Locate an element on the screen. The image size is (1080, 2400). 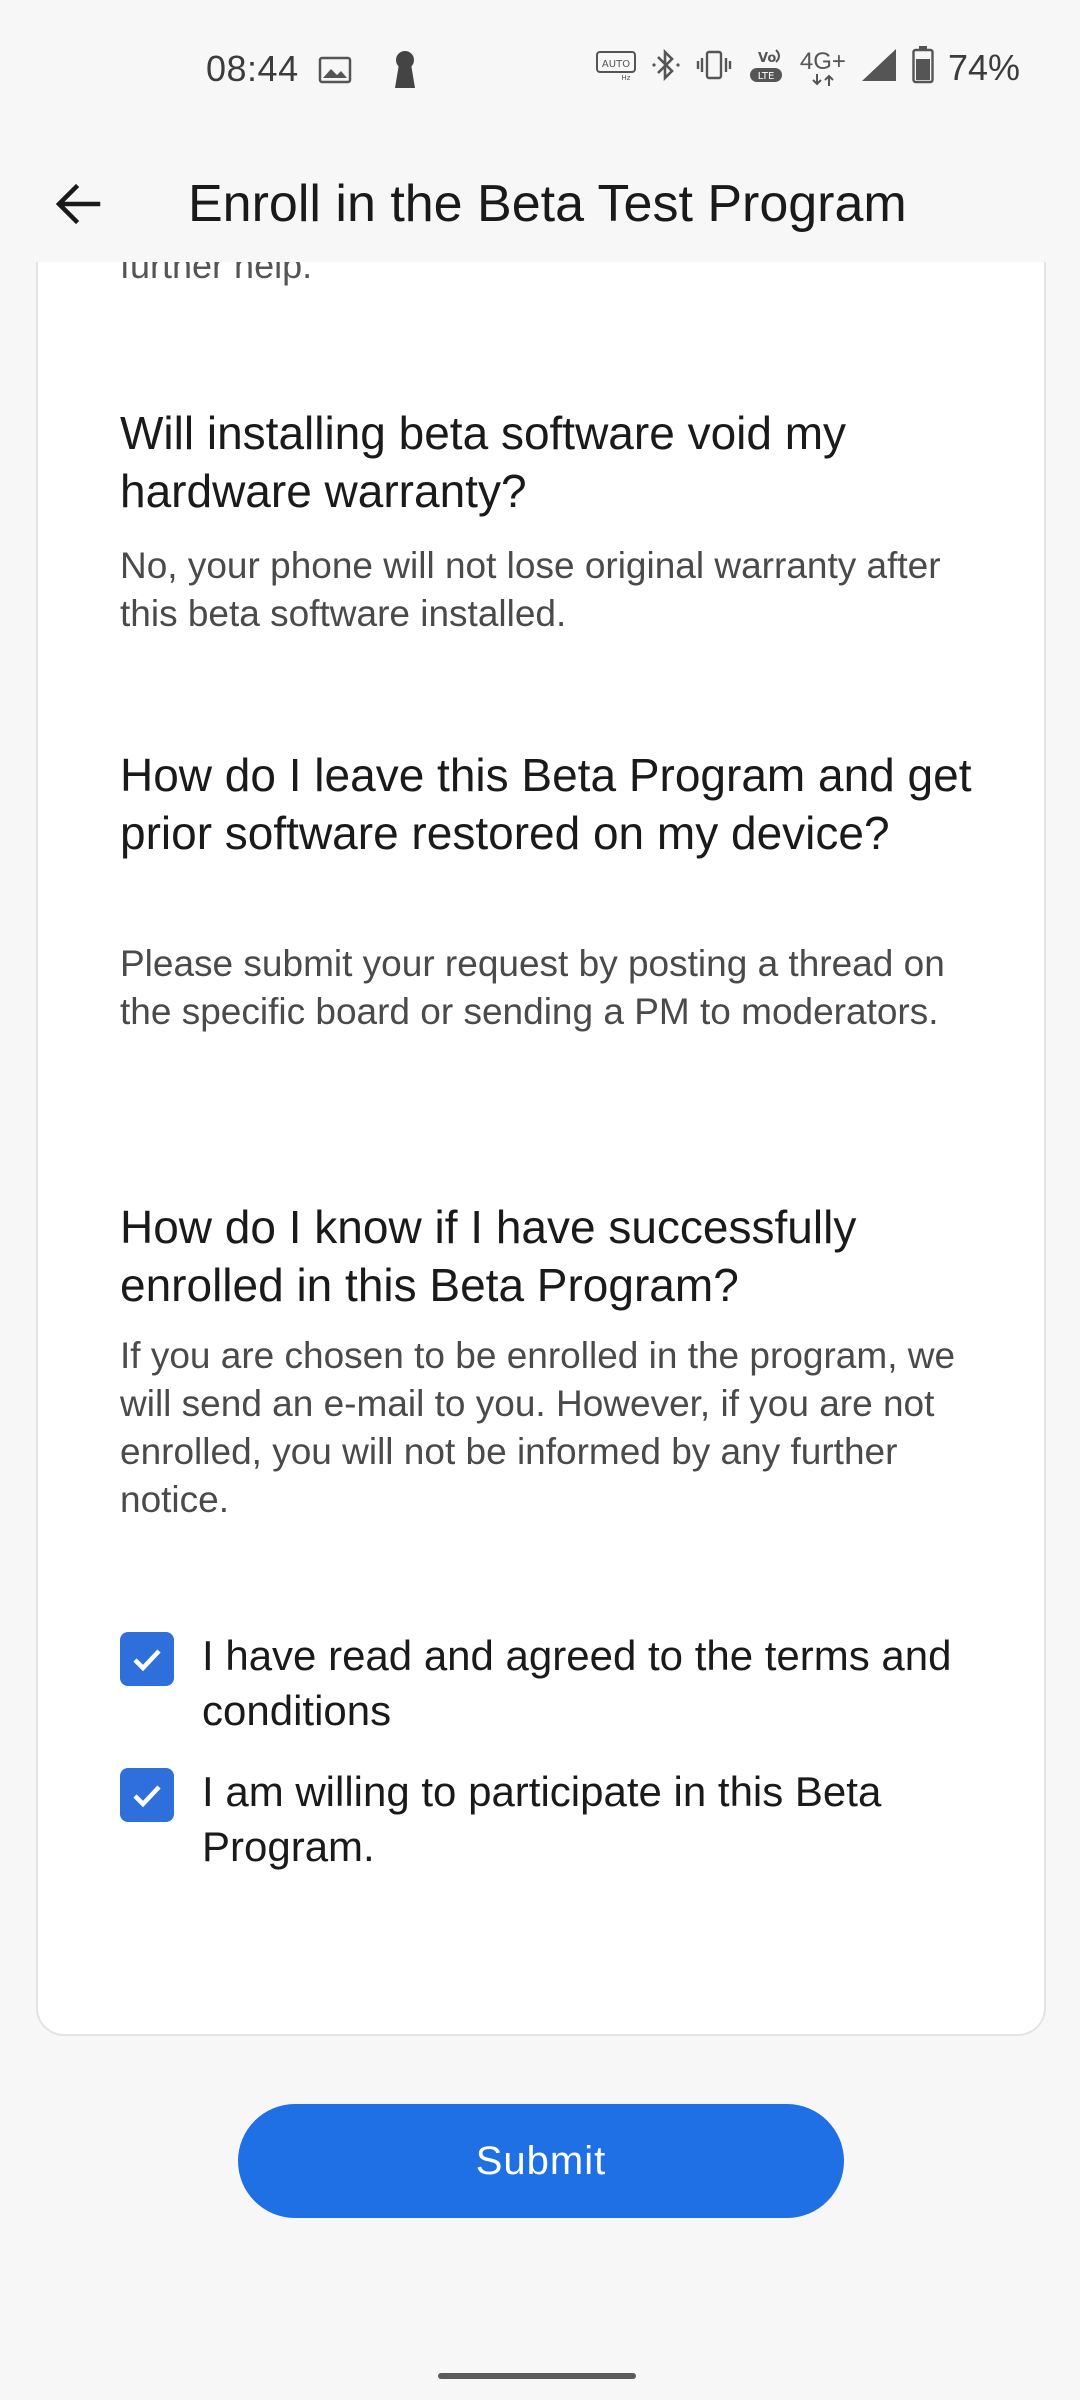
status-right-icons: AUTO Hz Vo LTE 4G+ 74% is located at coordinates (807, 67).